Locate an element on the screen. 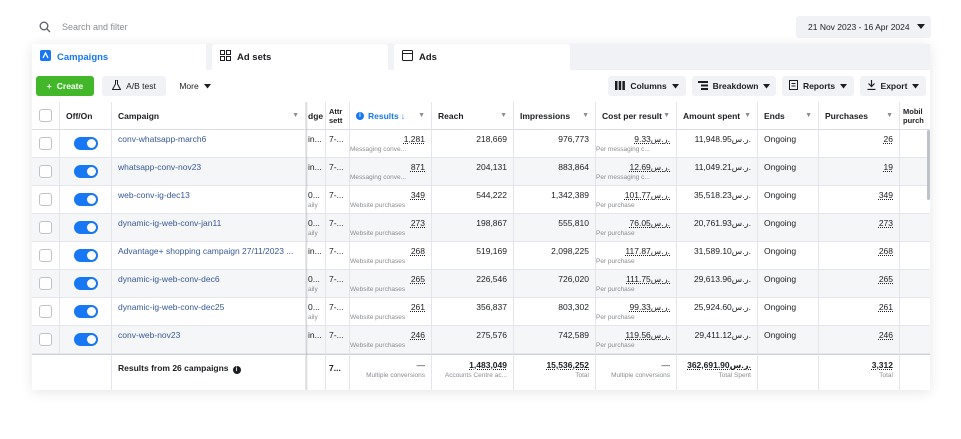  col-attribution-label: Attr sett is located at coordinates (336, 115).